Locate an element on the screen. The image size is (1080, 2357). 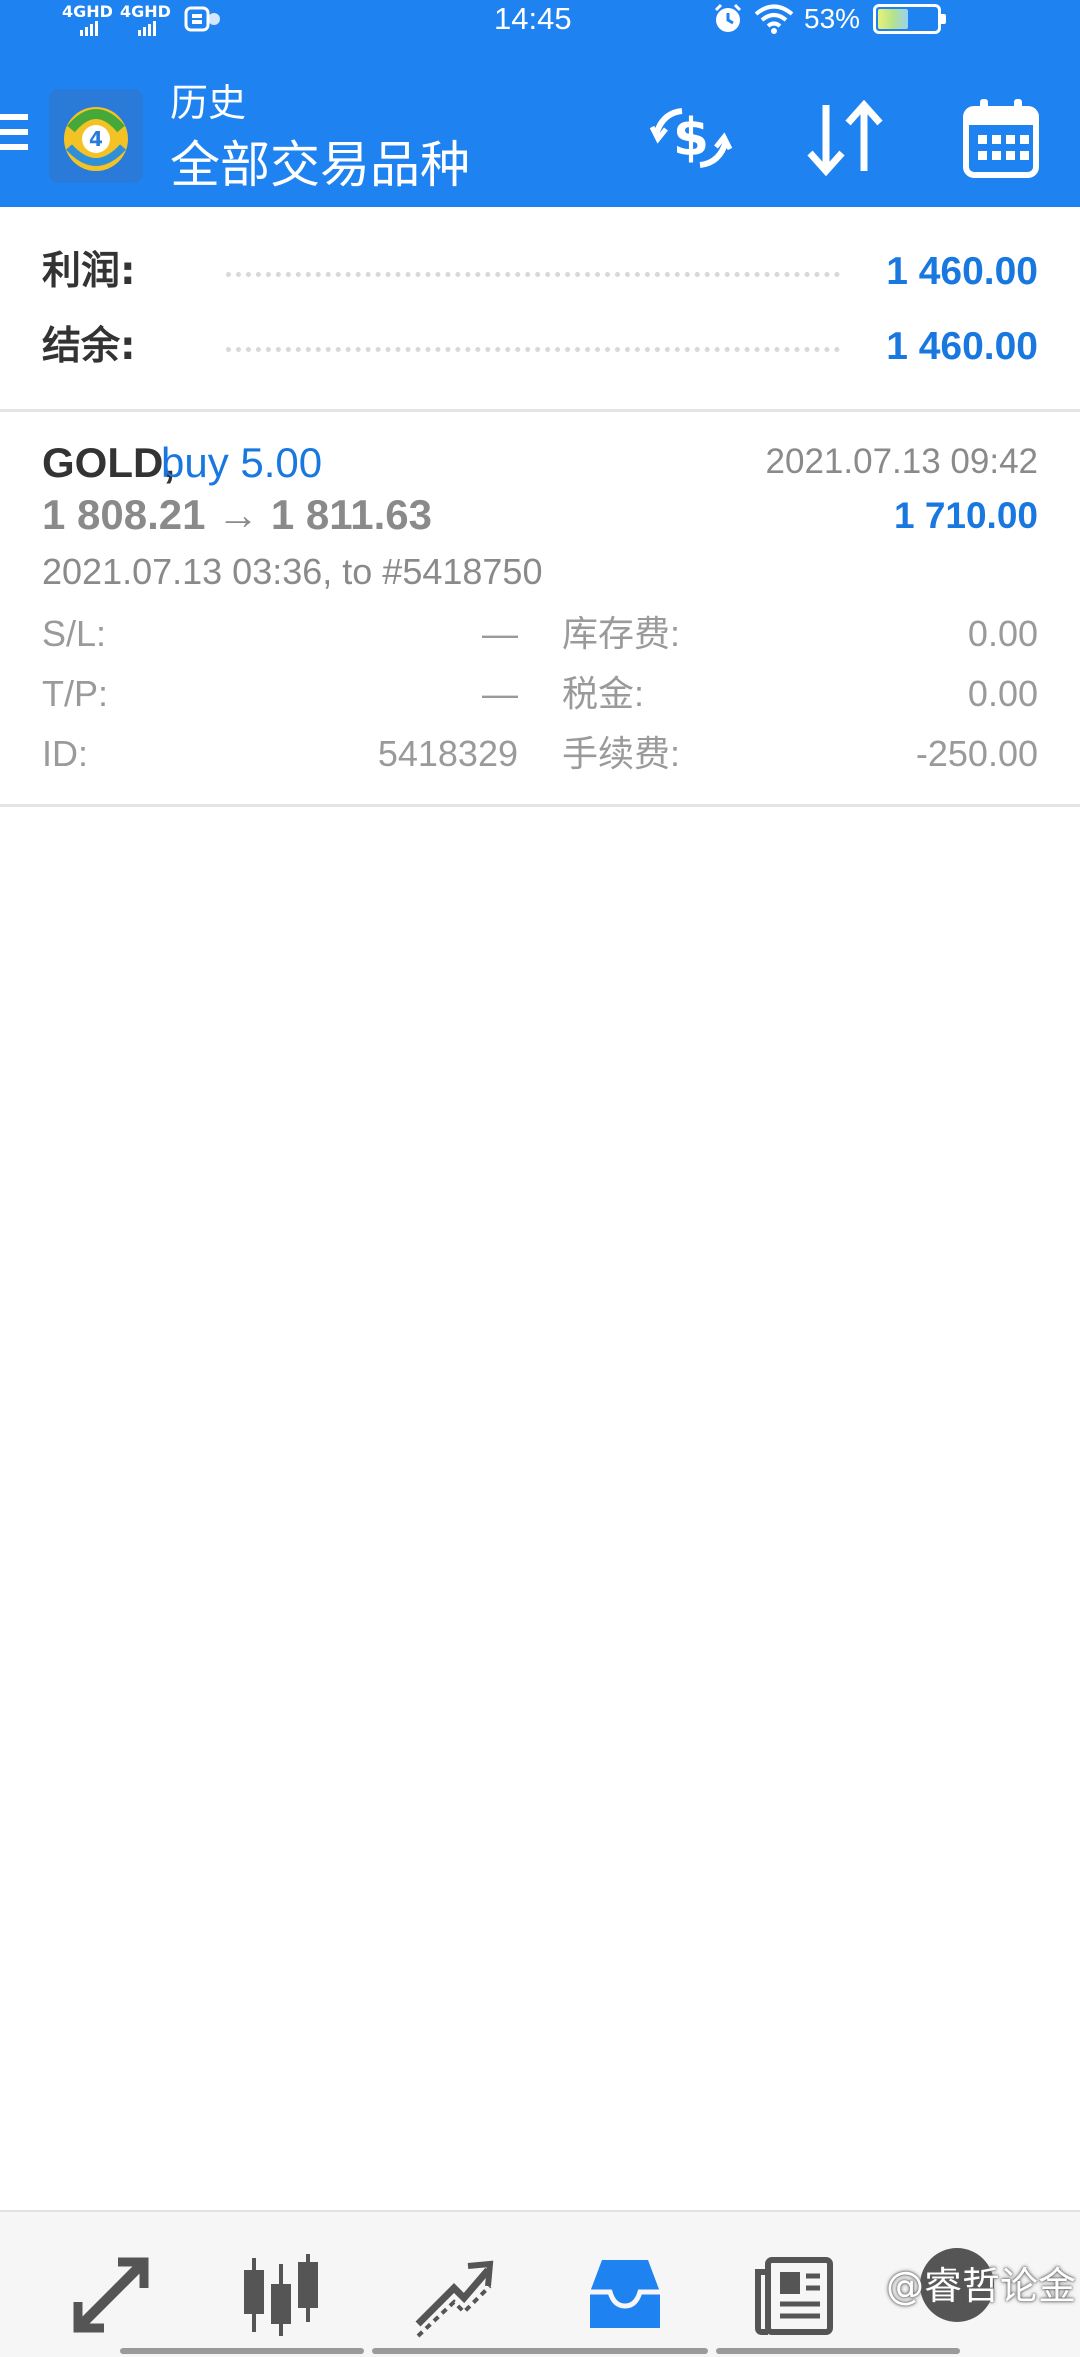
commission-value: -250.00 is located at coordinates (976, 753).